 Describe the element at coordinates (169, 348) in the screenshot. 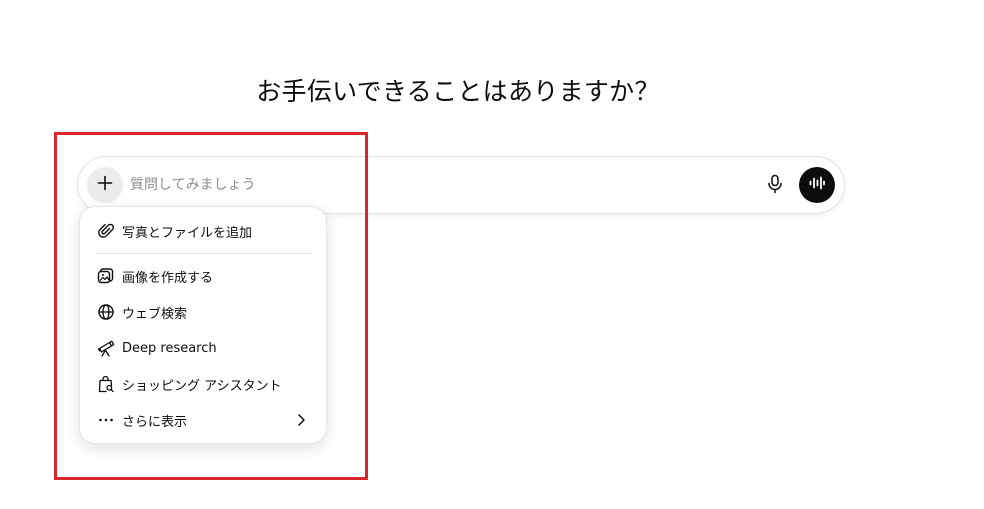

I see `menu-item-label: Deep research` at that location.